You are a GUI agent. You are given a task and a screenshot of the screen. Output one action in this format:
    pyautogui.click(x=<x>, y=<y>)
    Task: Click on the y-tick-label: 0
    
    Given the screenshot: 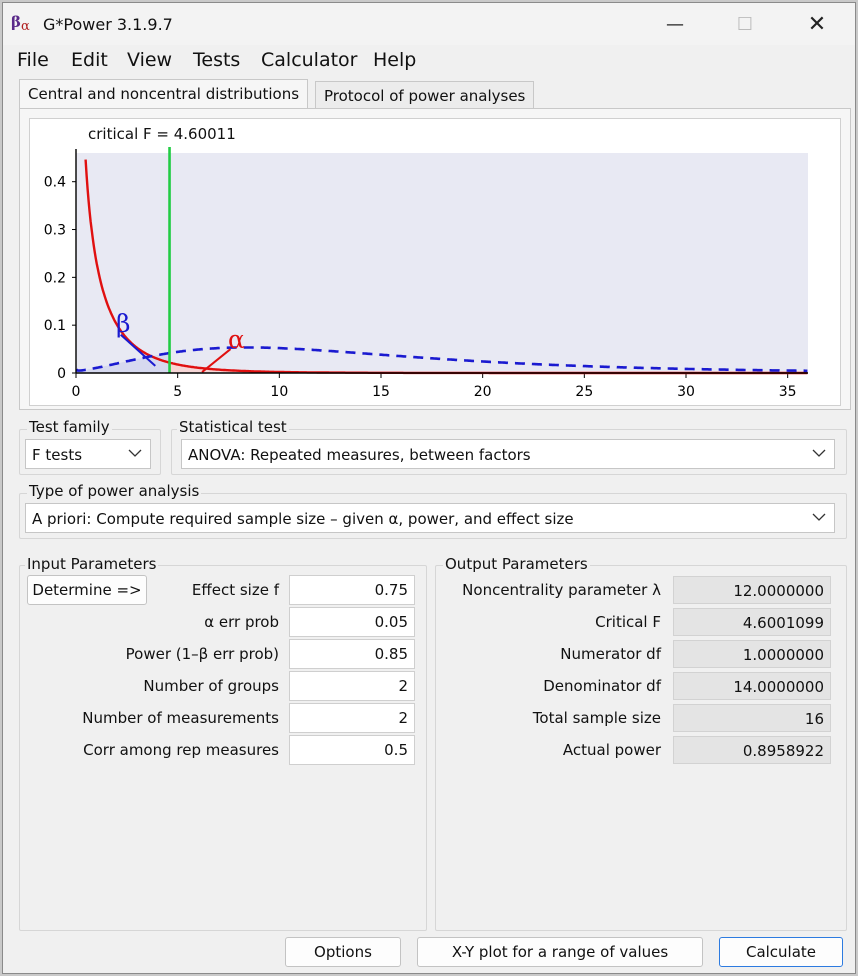 What is the action you would take?
    pyautogui.click(x=61, y=374)
    